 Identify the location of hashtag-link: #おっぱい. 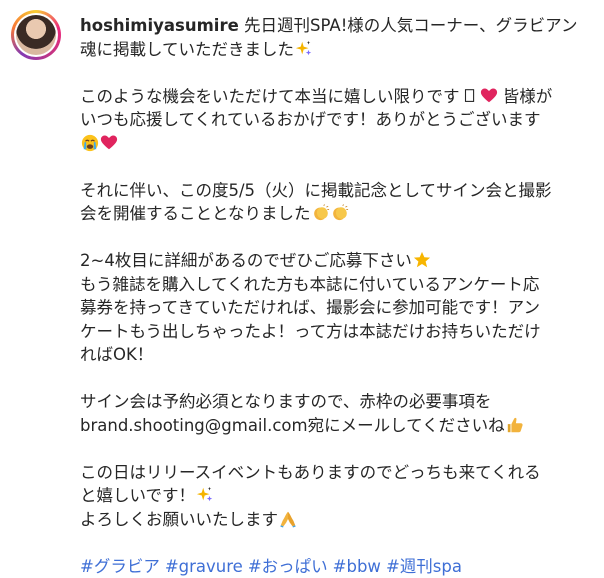
(288, 566).